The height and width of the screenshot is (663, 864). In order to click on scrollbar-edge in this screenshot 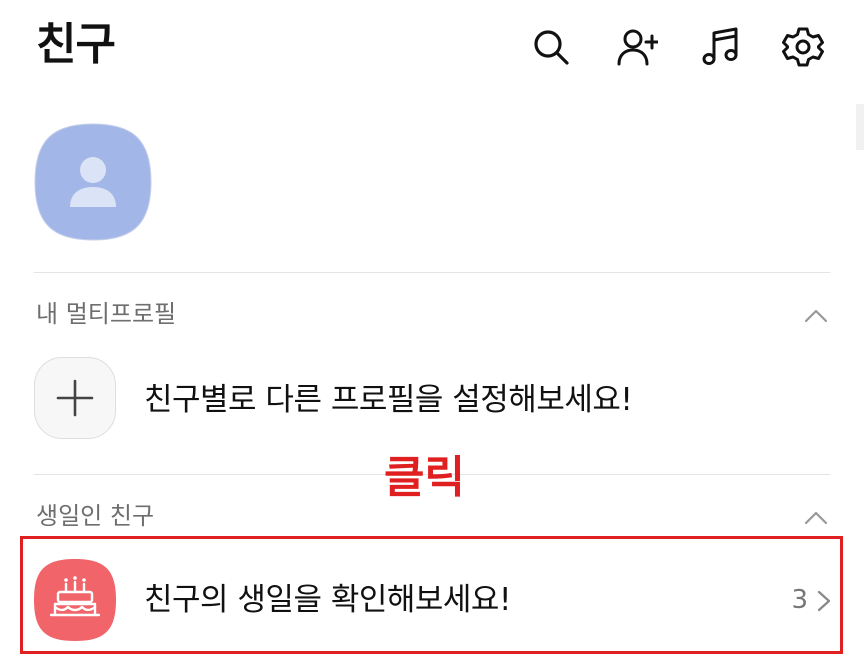, I will do `click(860, 127)`.